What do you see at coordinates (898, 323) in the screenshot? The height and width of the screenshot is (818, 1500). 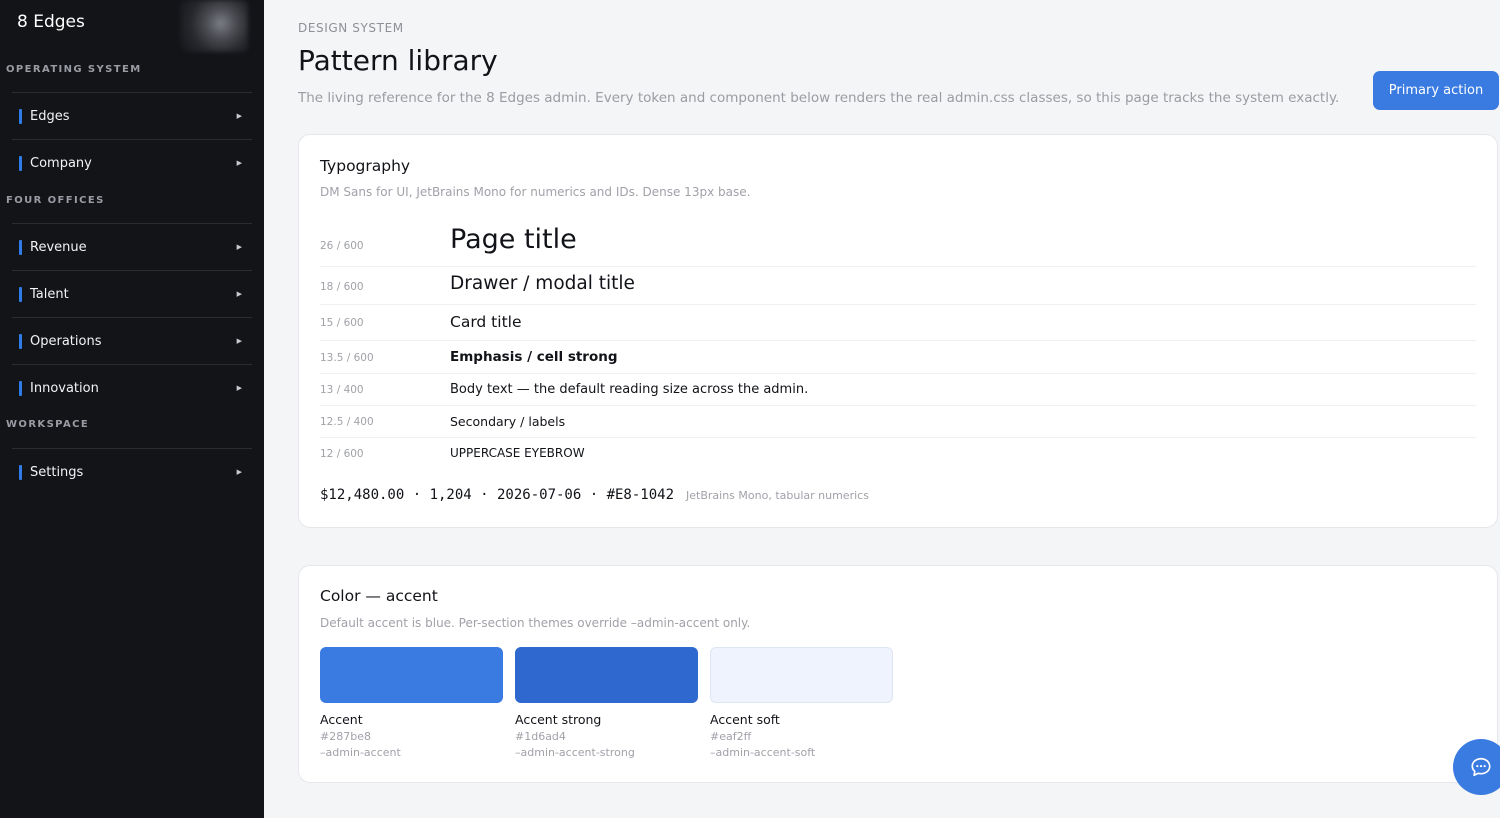 I see `type-row: 15 / 600 Card title` at bounding box center [898, 323].